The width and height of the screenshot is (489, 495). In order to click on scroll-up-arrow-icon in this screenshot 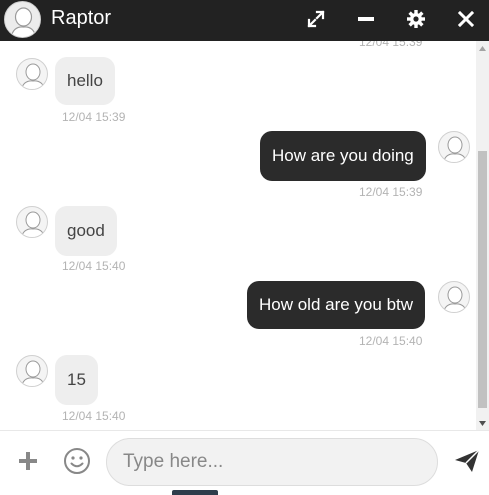, I will do `click(482, 48)`.